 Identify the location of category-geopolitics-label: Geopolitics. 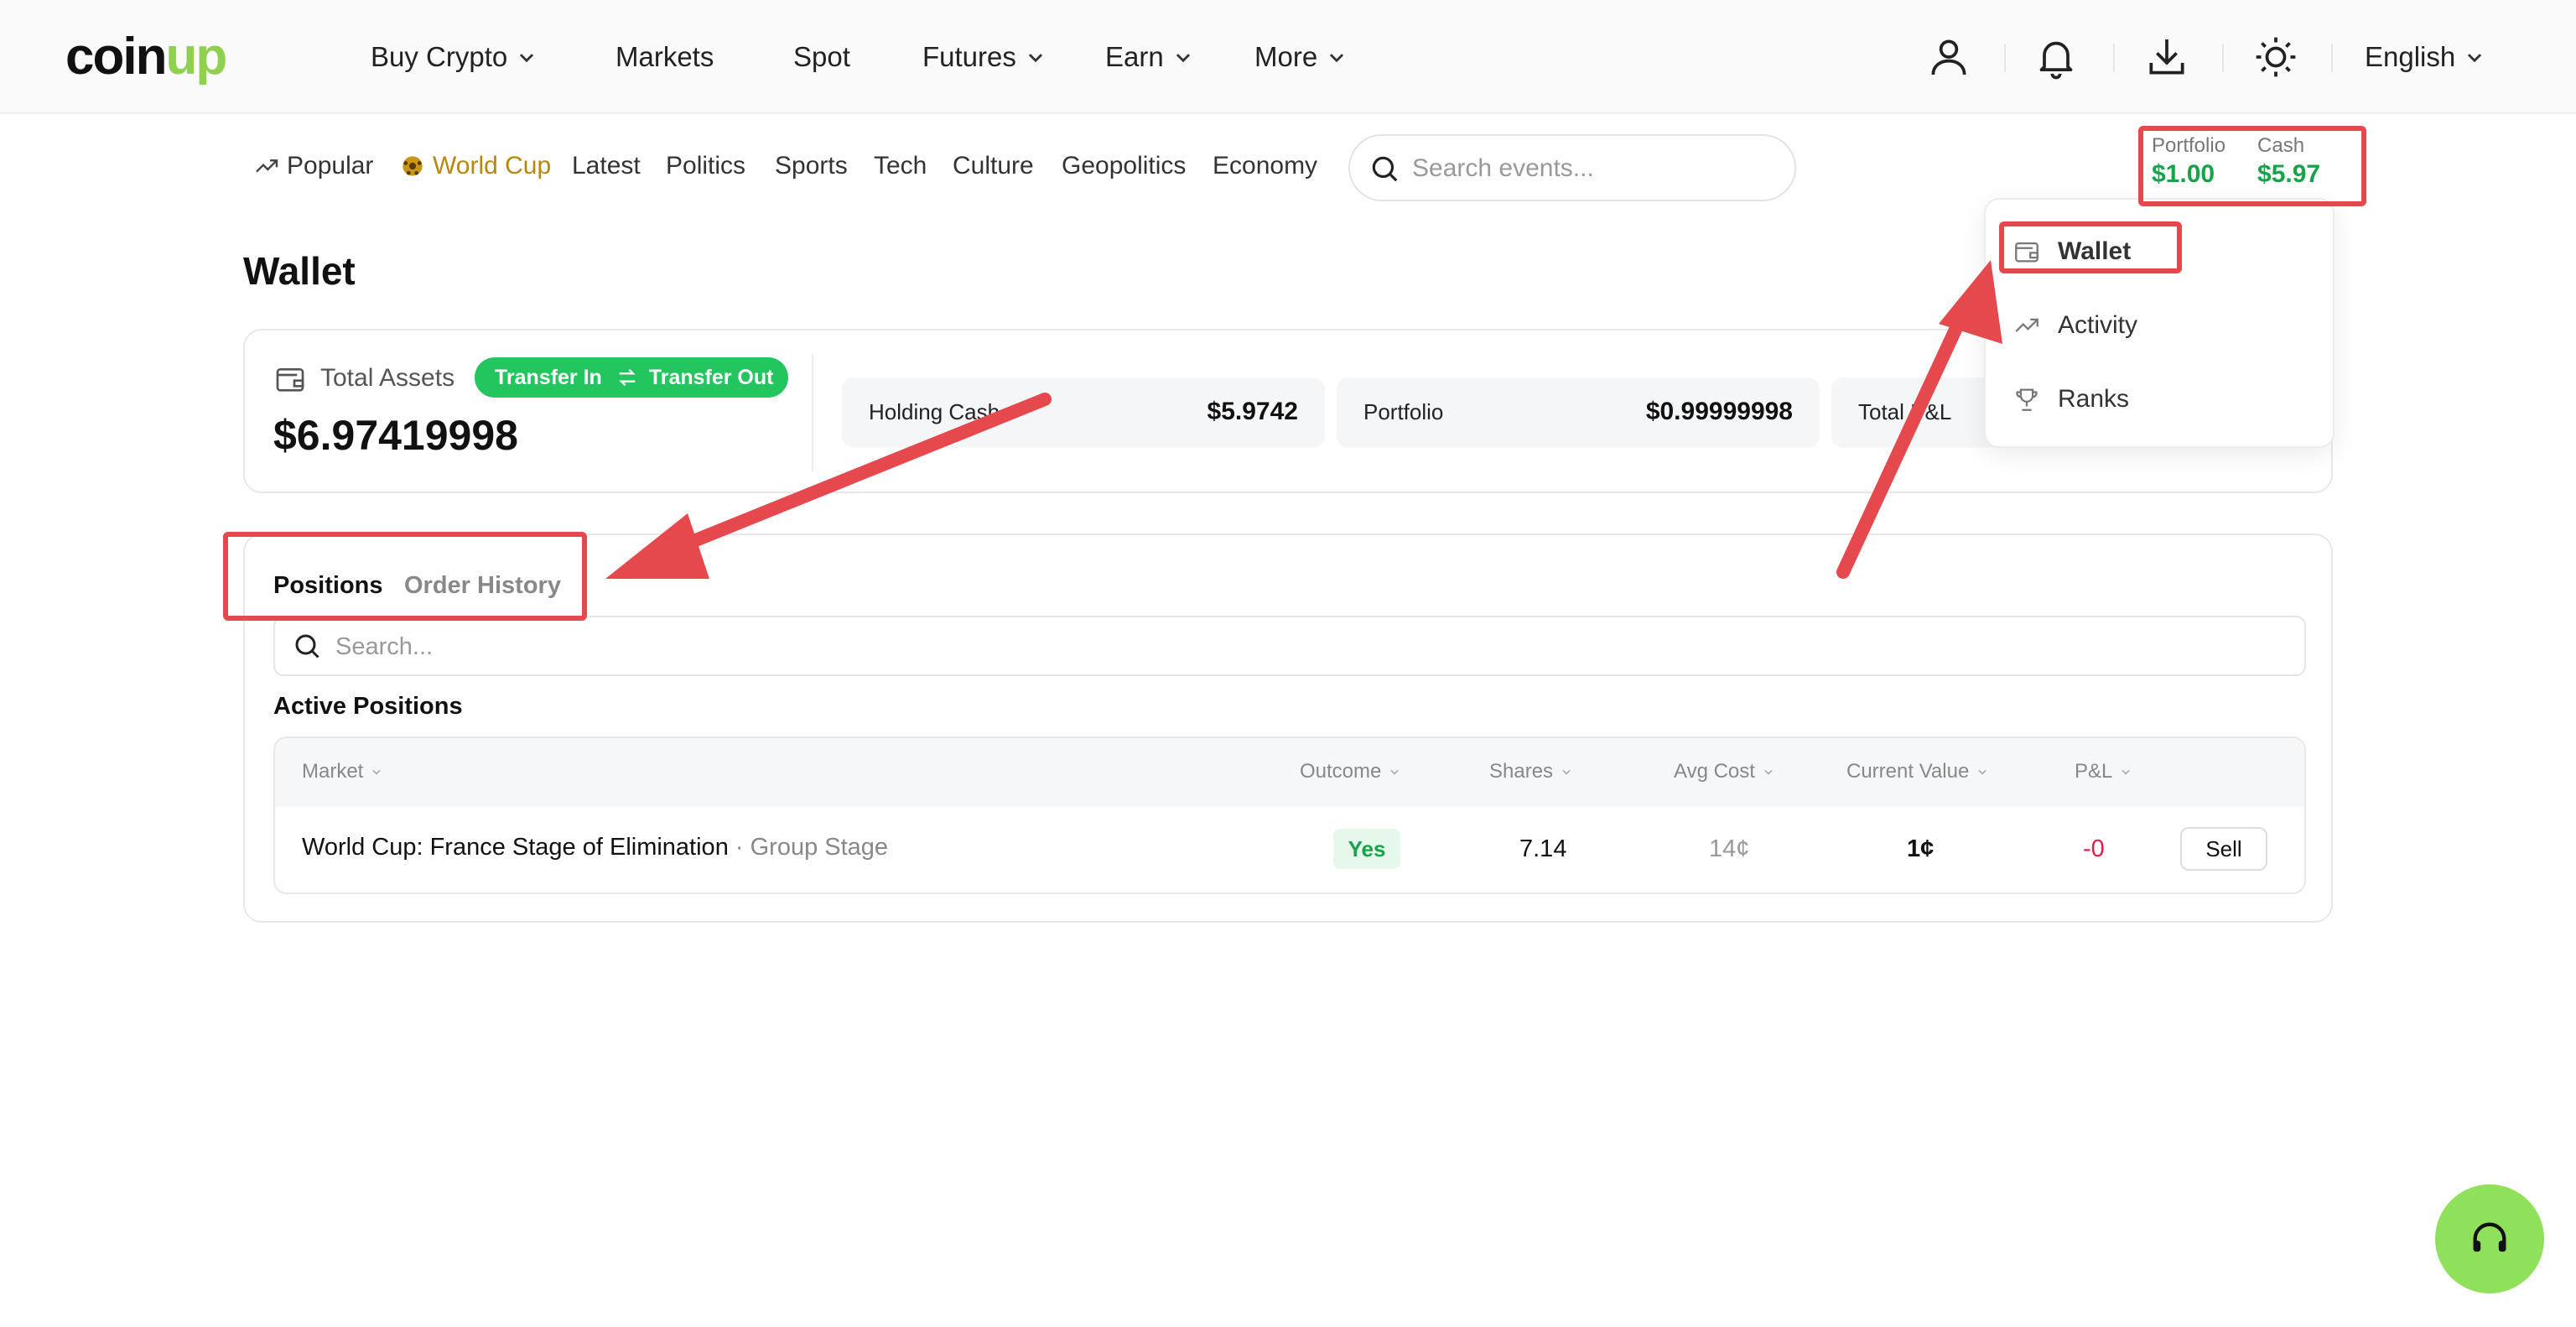
(1124, 166).